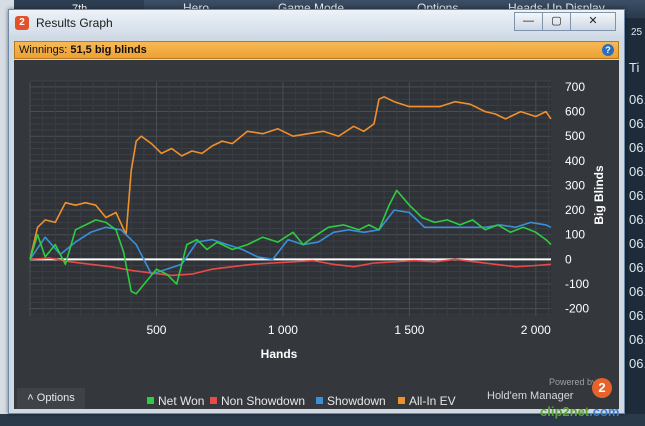 The image size is (645, 426). What do you see at coordinates (604, 411) in the screenshot?
I see `watermark-b: .com` at bounding box center [604, 411].